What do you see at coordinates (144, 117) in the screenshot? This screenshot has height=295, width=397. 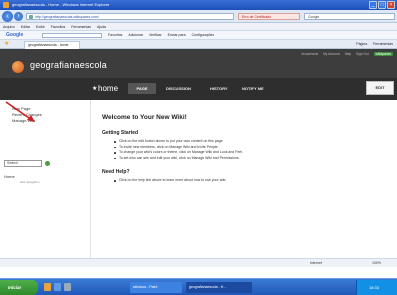 I see `page-title: Welcome to Your New Wiki!` at bounding box center [144, 117].